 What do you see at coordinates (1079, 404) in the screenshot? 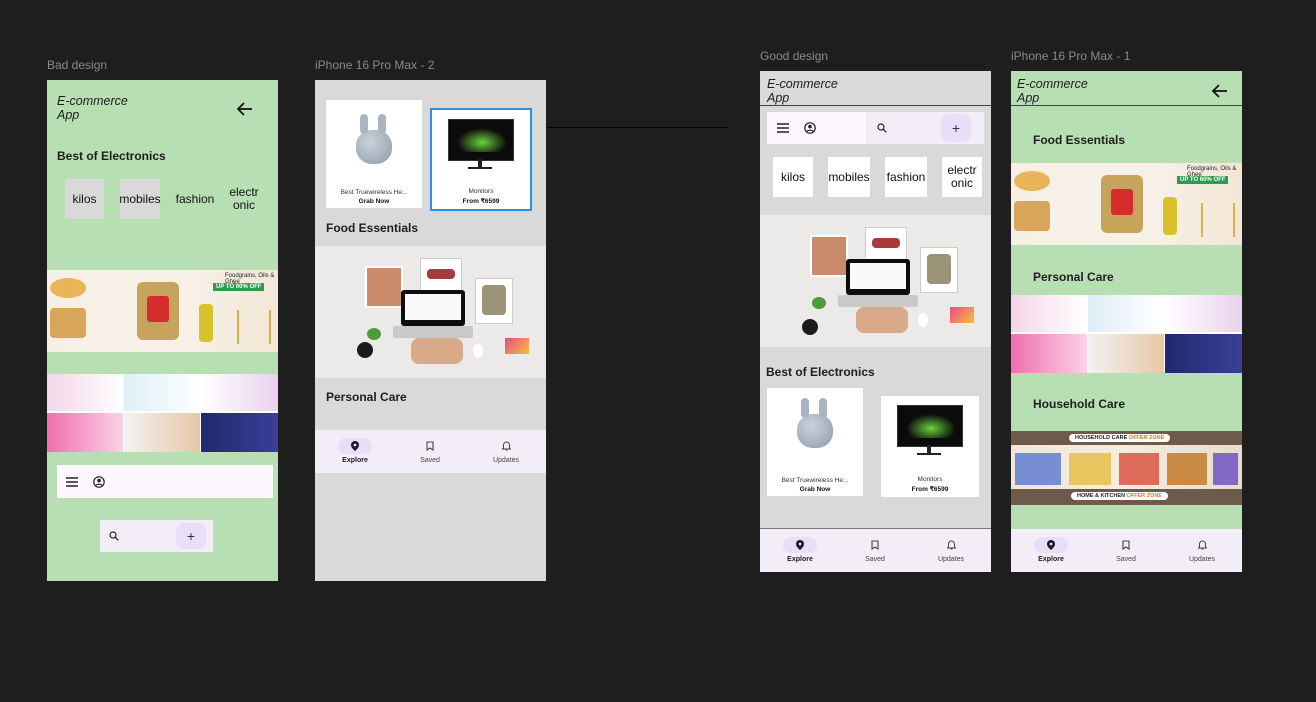
I see `section-title-household: Household Care` at bounding box center [1079, 404].